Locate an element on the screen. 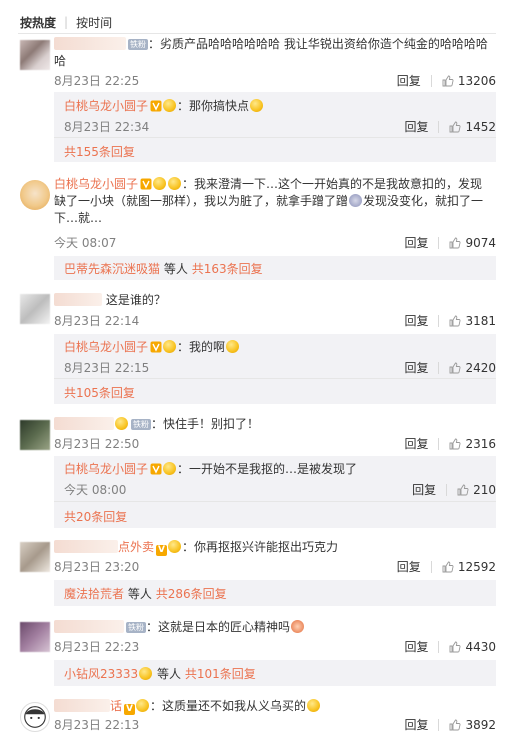  reply-username: 小钻风23333 is located at coordinates (101, 674).